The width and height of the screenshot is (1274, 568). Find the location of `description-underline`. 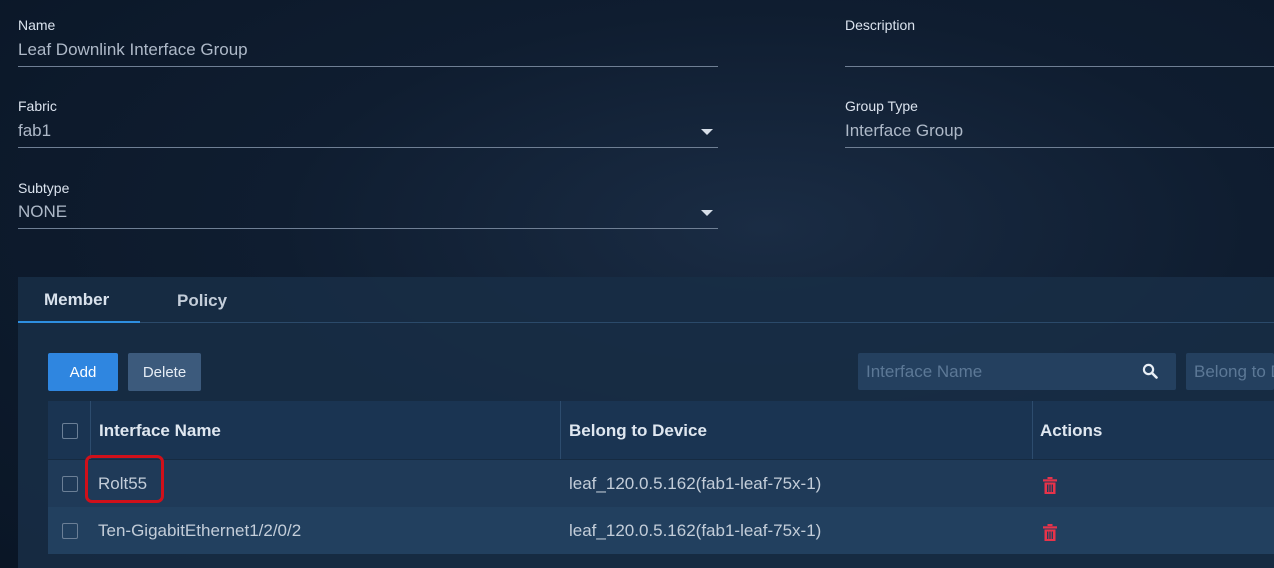

description-underline is located at coordinates (1059, 66).